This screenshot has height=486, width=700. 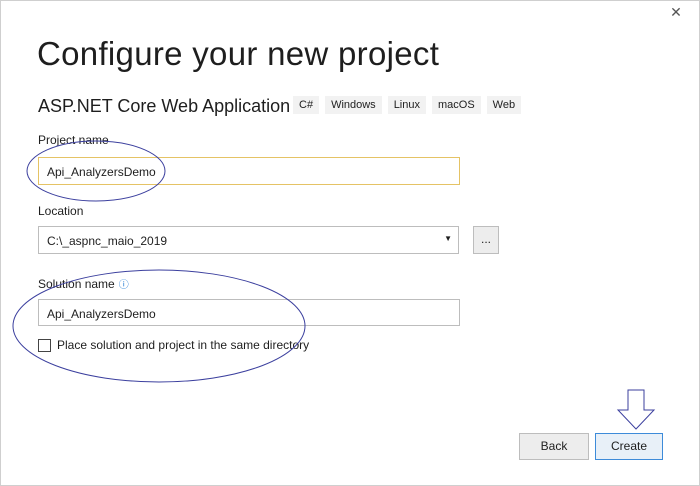 What do you see at coordinates (676, 12) in the screenshot?
I see `close-icon: ✕` at bounding box center [676, 12].